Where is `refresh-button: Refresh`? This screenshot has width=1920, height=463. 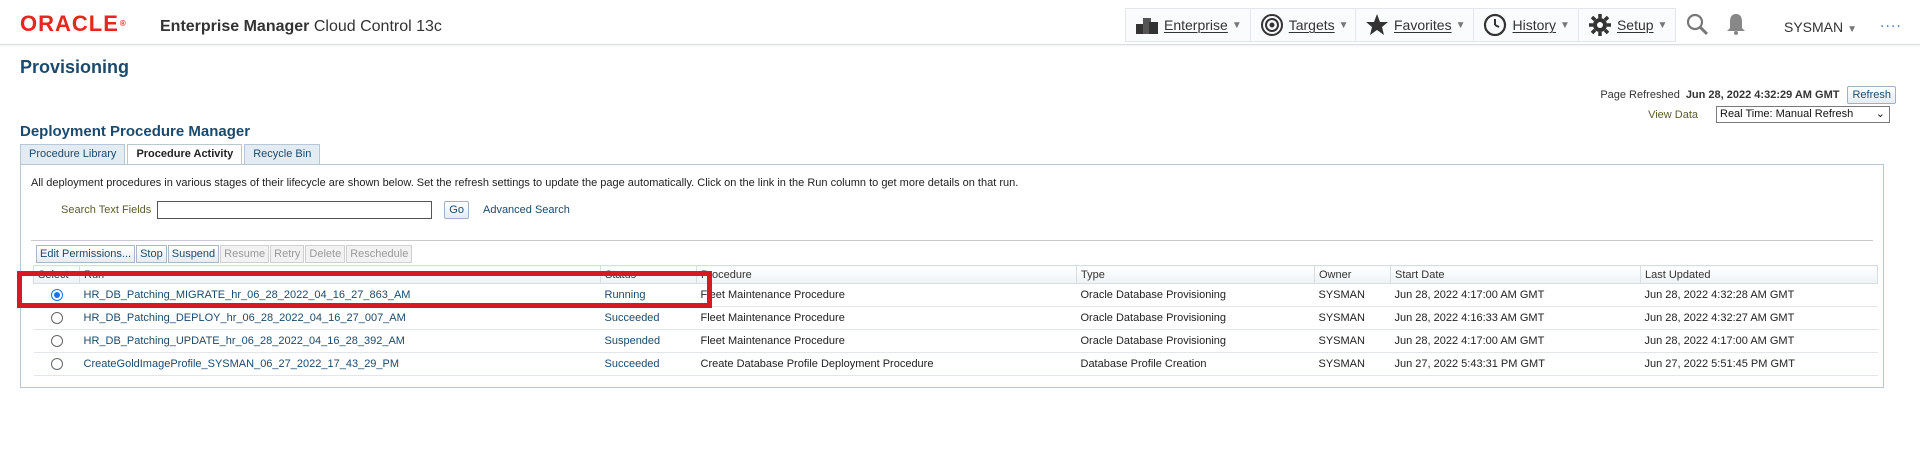 refresh-button: Refresh is located at coordinates (1871, 95).